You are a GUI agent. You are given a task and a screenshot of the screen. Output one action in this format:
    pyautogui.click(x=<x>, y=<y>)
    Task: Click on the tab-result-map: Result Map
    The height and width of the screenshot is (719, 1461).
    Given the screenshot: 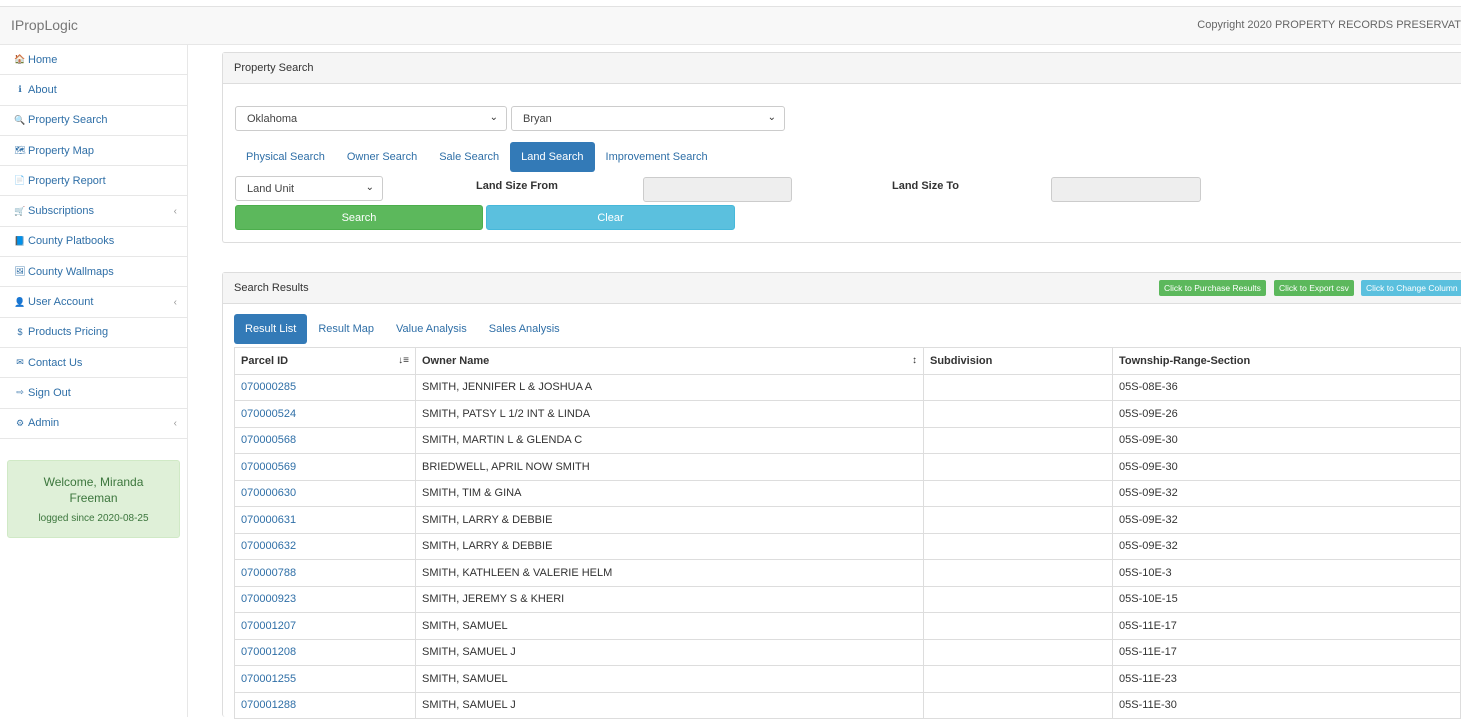 What is the action you would take?
    pyautogui.click(x=346, y=329)
    